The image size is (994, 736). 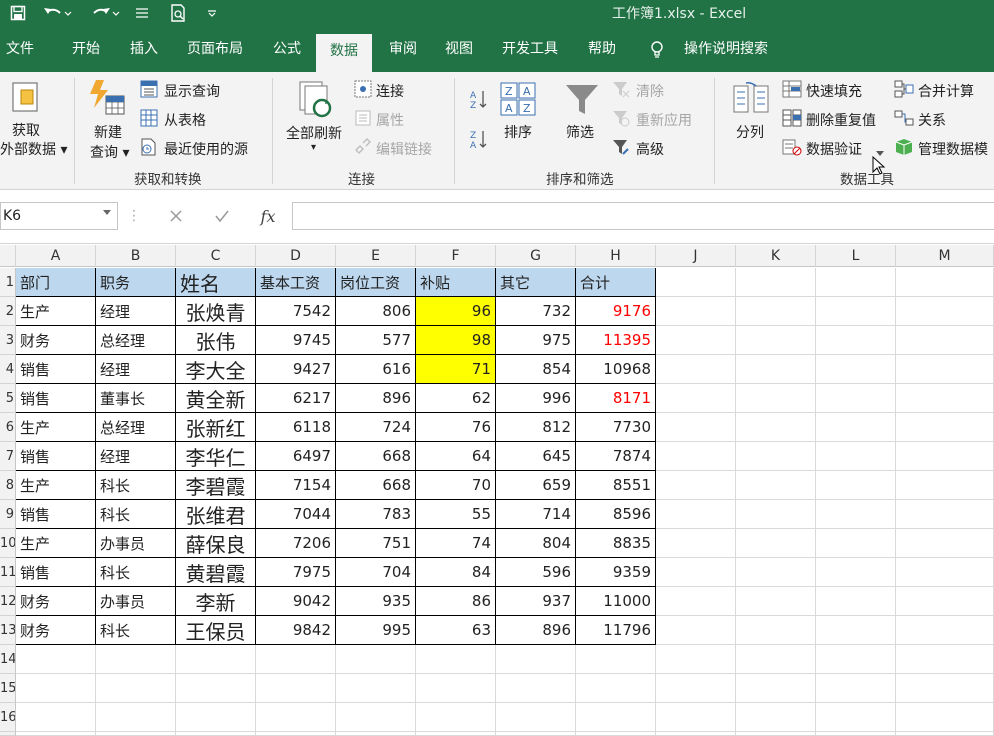 What do you see at coordinates (536, 543) in the screenshot?
I see `cell-g10: 804` at bounding box center [536, 543].